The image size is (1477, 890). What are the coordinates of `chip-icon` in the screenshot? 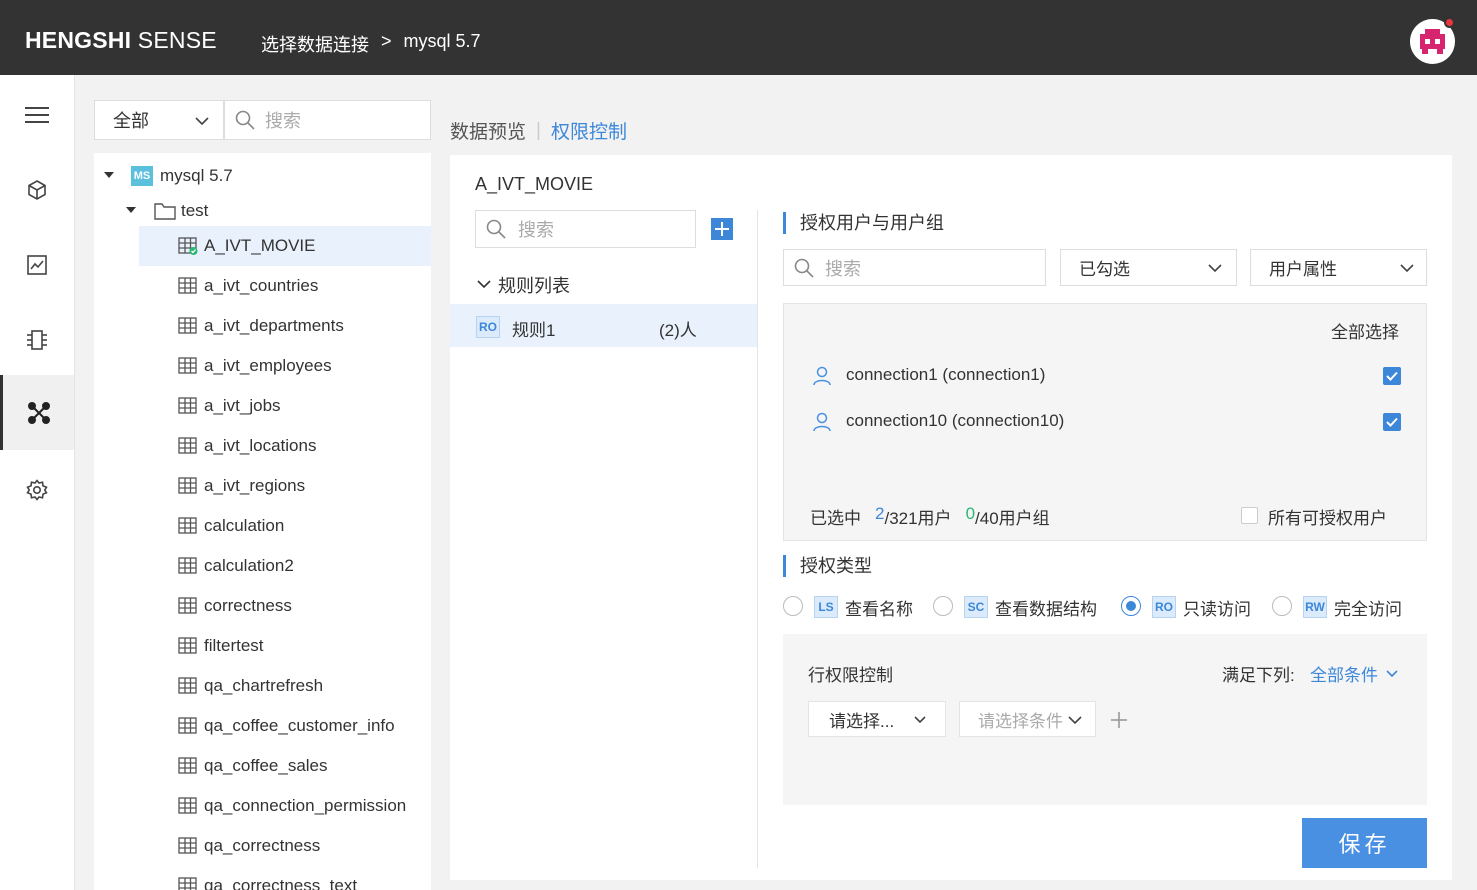 It's located at (37, 339).